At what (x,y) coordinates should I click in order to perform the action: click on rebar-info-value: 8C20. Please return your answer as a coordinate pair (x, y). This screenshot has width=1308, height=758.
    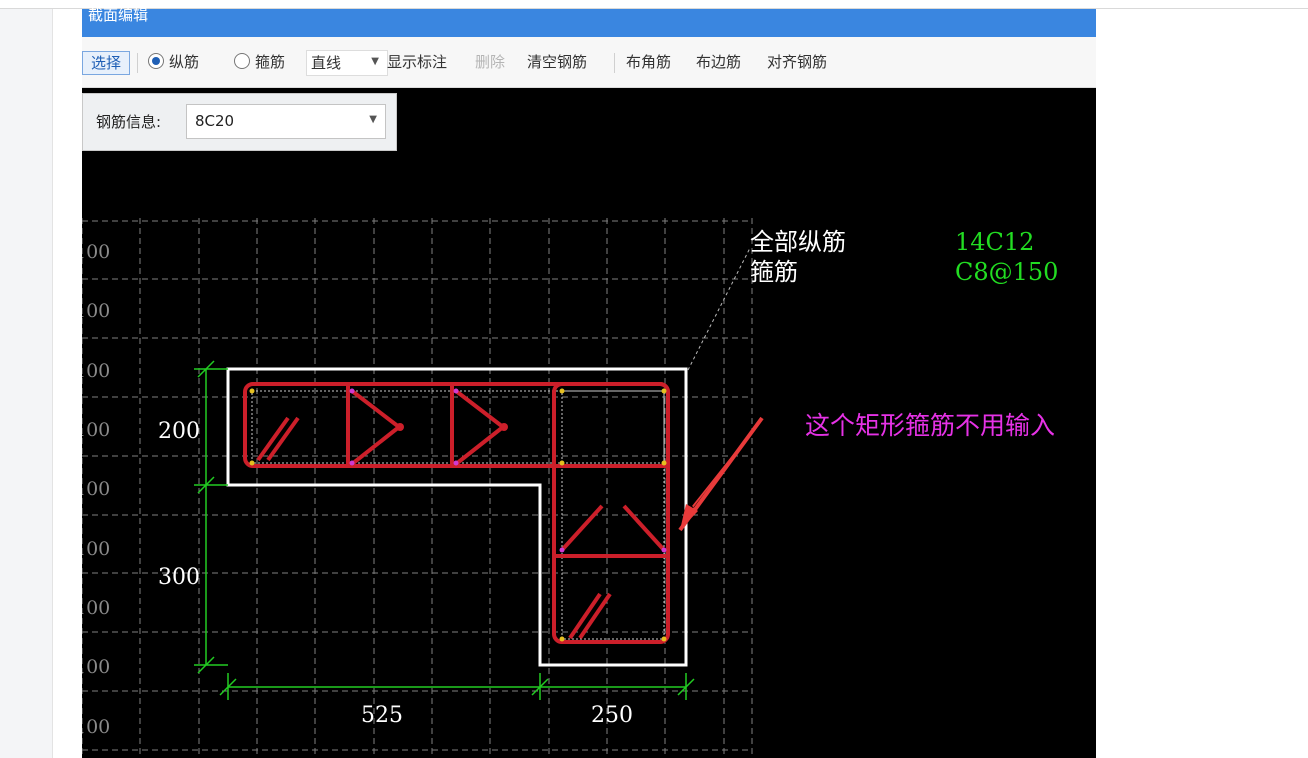
    Looking at the image, I should click on (215, 121).